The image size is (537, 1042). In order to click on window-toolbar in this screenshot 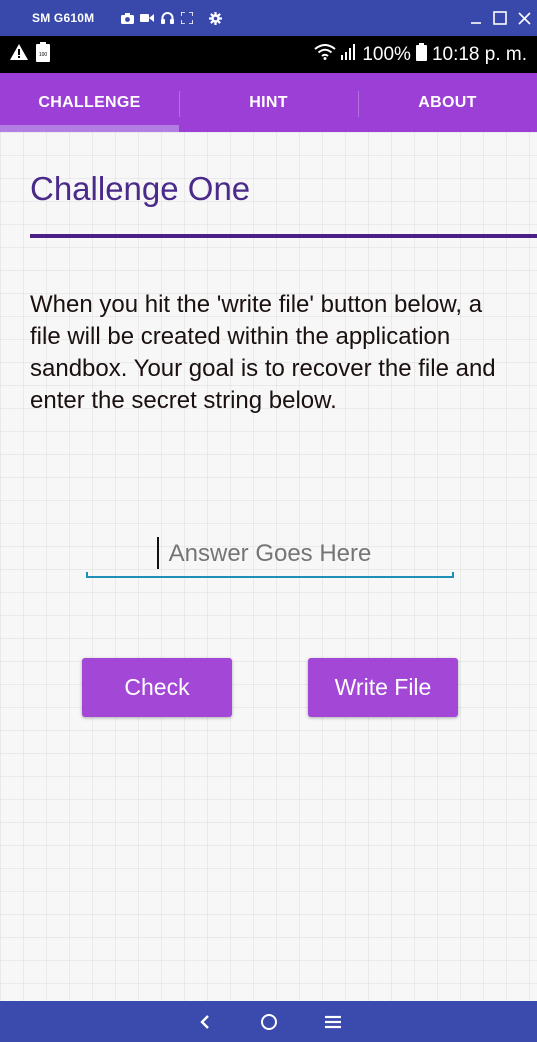, I will do `click(171, 18)`.